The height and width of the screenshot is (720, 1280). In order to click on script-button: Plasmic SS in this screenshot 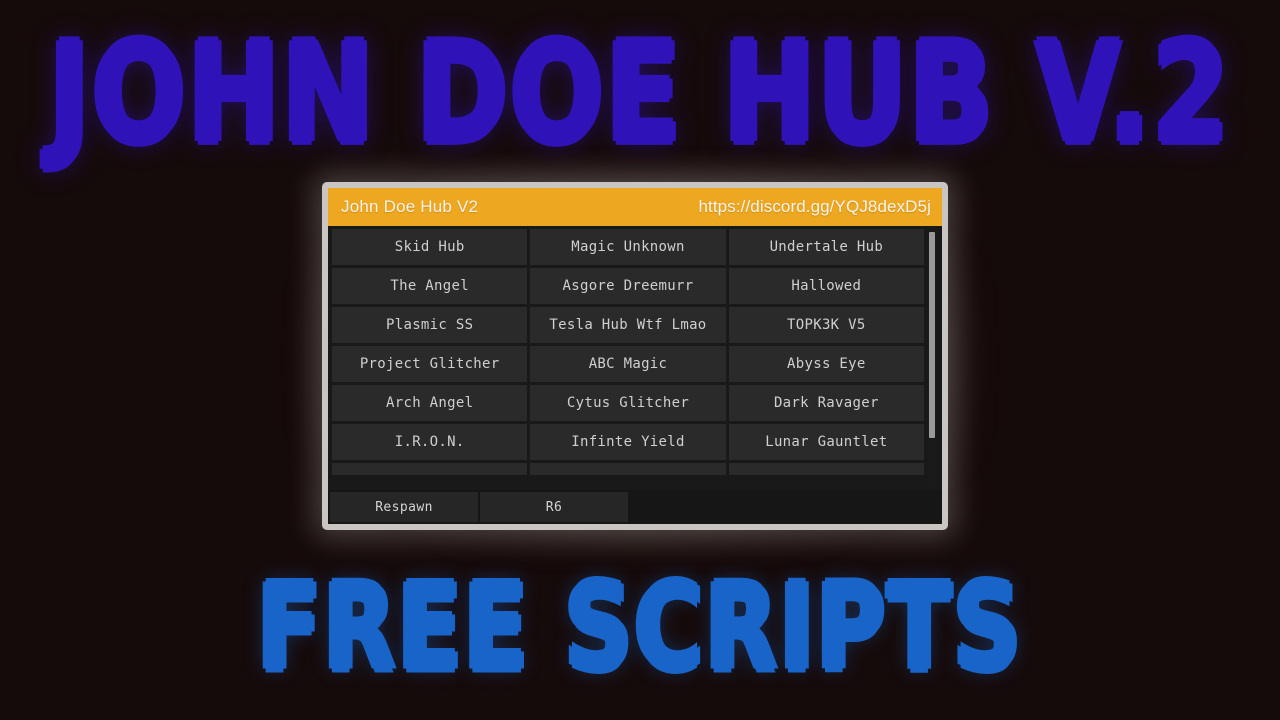, I will do `click(430, 325)`.